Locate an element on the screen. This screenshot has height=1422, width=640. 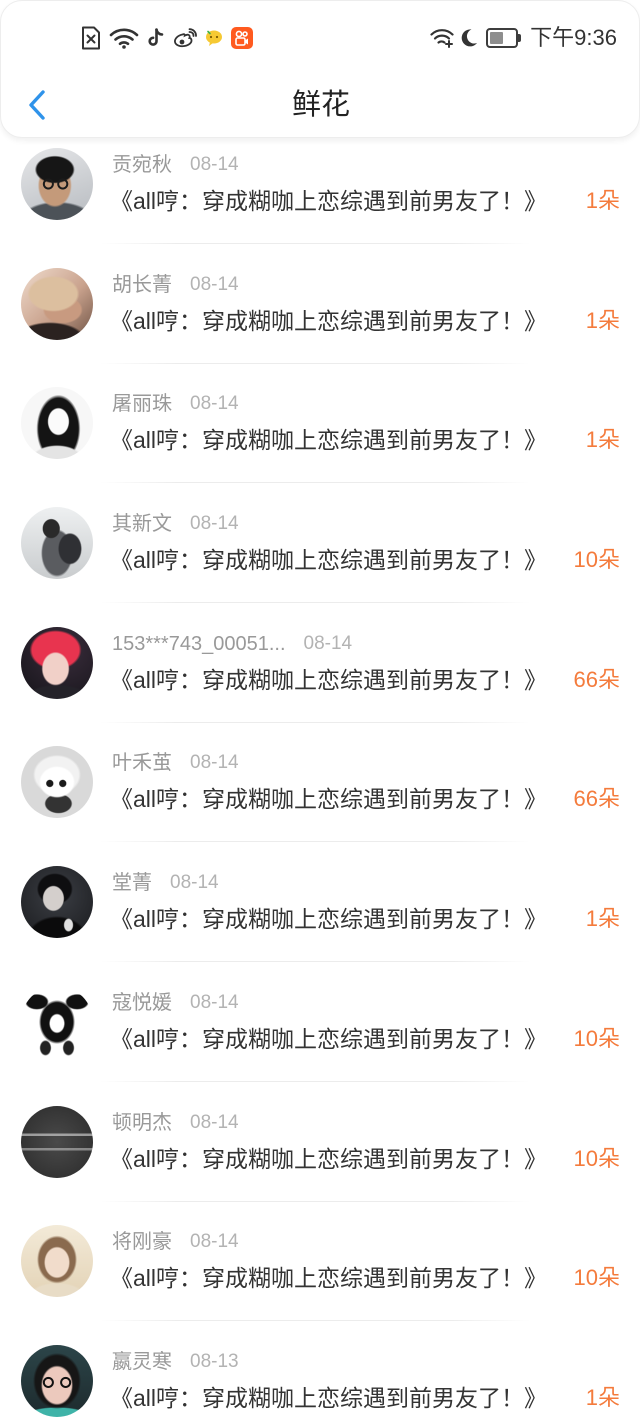
chat-bubble-app-icon is located at coordinates (214, 38).